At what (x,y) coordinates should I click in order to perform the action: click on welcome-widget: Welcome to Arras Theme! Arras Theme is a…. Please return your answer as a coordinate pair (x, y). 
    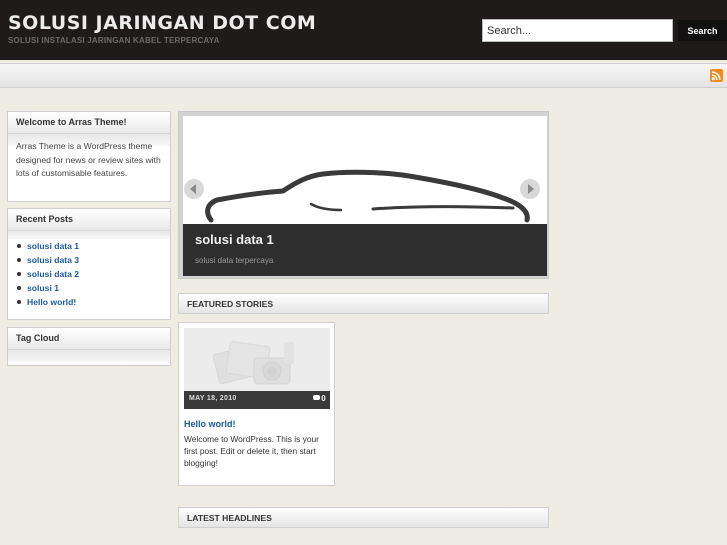
    Looking at the image, I should click on (89, 156).